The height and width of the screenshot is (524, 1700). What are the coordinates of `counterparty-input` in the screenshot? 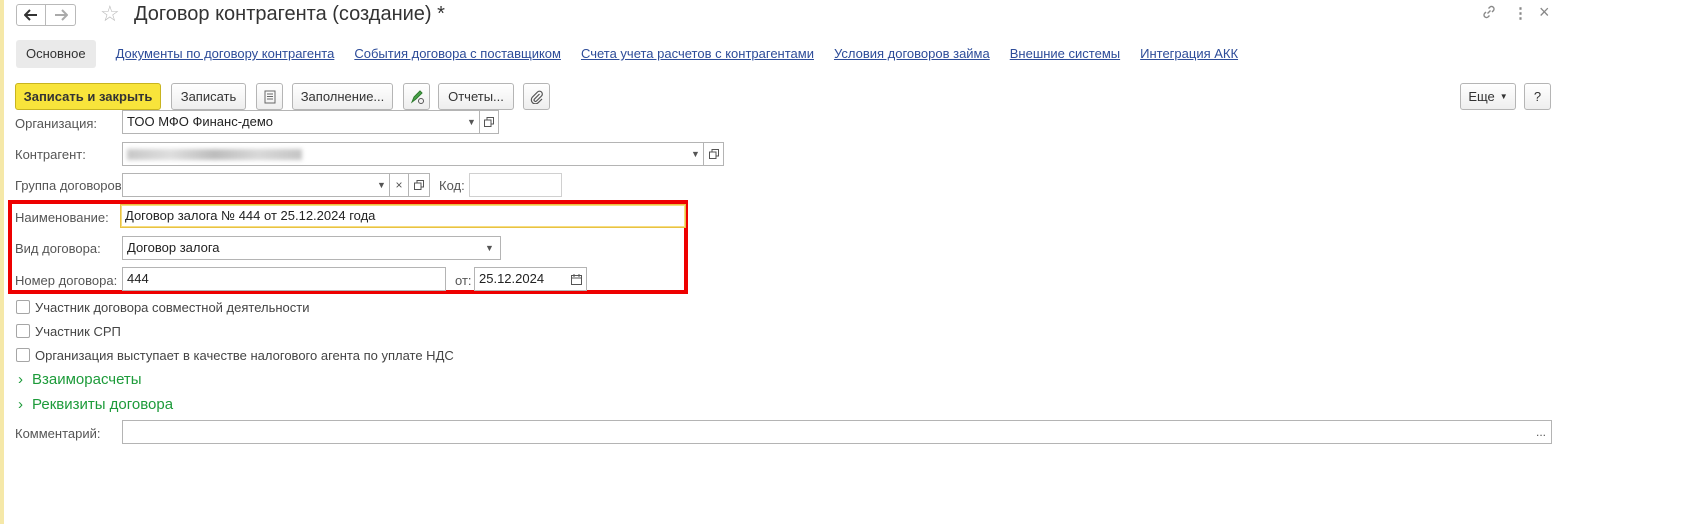 It's located at (404, 154).